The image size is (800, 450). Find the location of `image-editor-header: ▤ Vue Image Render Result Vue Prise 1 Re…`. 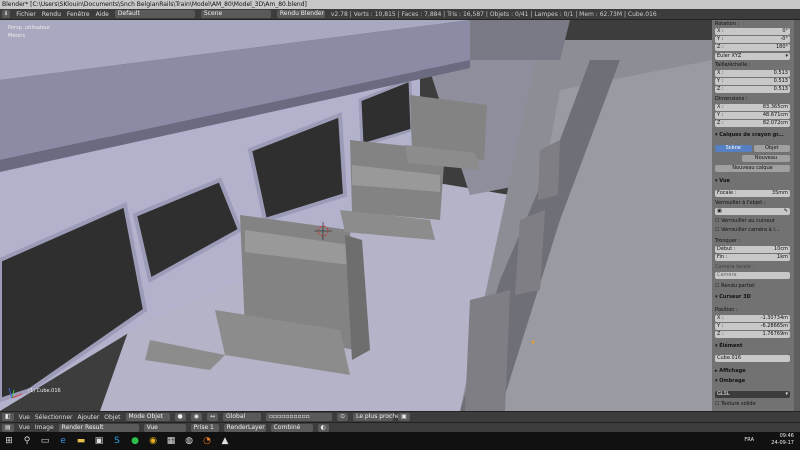

image-editor-header: ▤ Vue Image Render Result Vue Prise 1 Re… is located at coordinates (400, 427).